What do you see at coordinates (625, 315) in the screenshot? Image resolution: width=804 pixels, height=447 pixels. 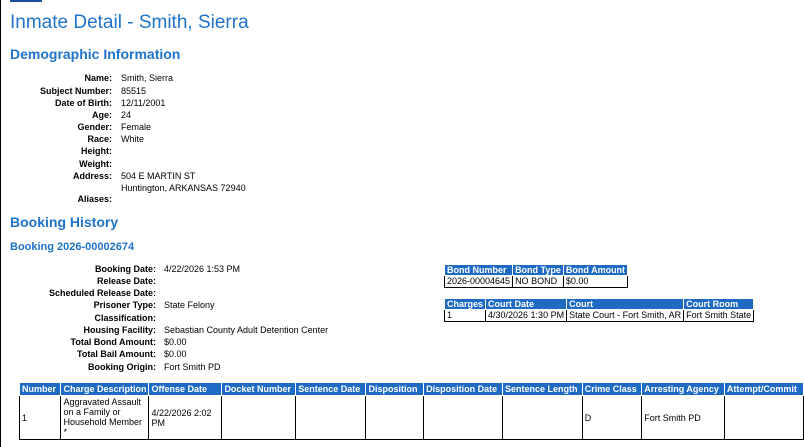 I see `court-table-cell: State Court - Fort Smith, AR` at bounding box center [625, 315].